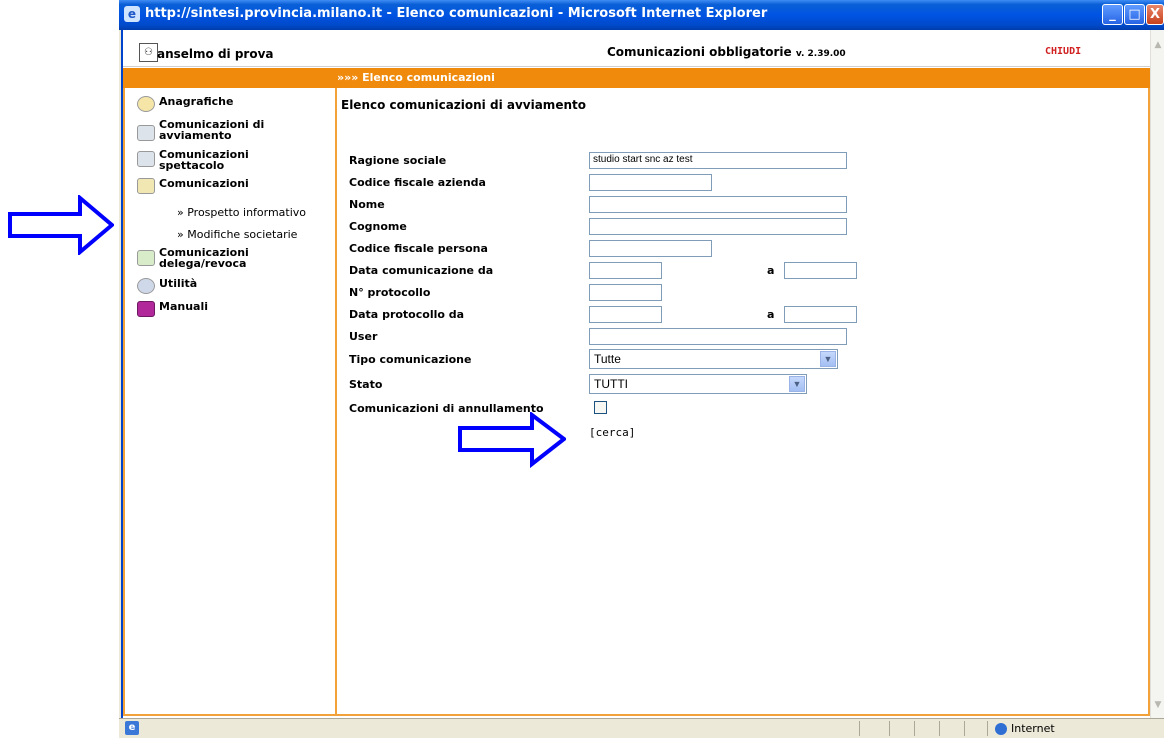 Image resolution: width=1164 pixels, height=738 pixels. Describe the element at coordinates (650, 248) in the screenshot. I see `cf-persona-input` at that location.